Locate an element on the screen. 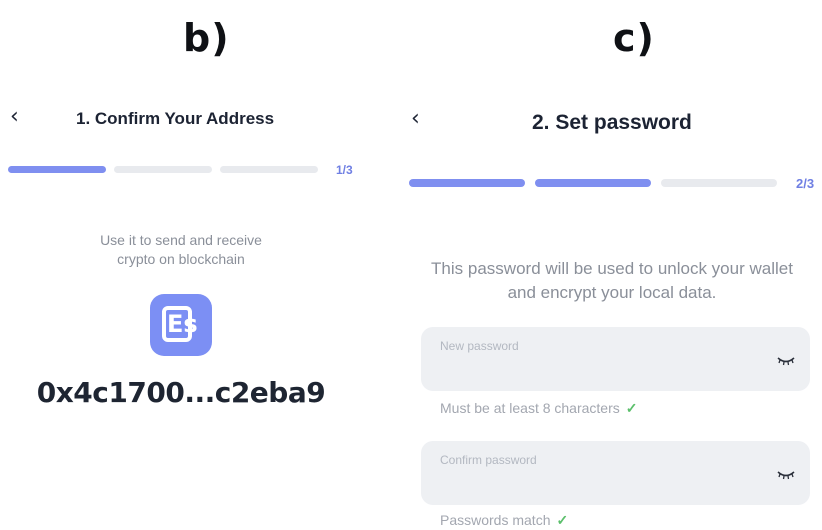  description-line: and encrypt your local data. is located at coordinates (612, 292).